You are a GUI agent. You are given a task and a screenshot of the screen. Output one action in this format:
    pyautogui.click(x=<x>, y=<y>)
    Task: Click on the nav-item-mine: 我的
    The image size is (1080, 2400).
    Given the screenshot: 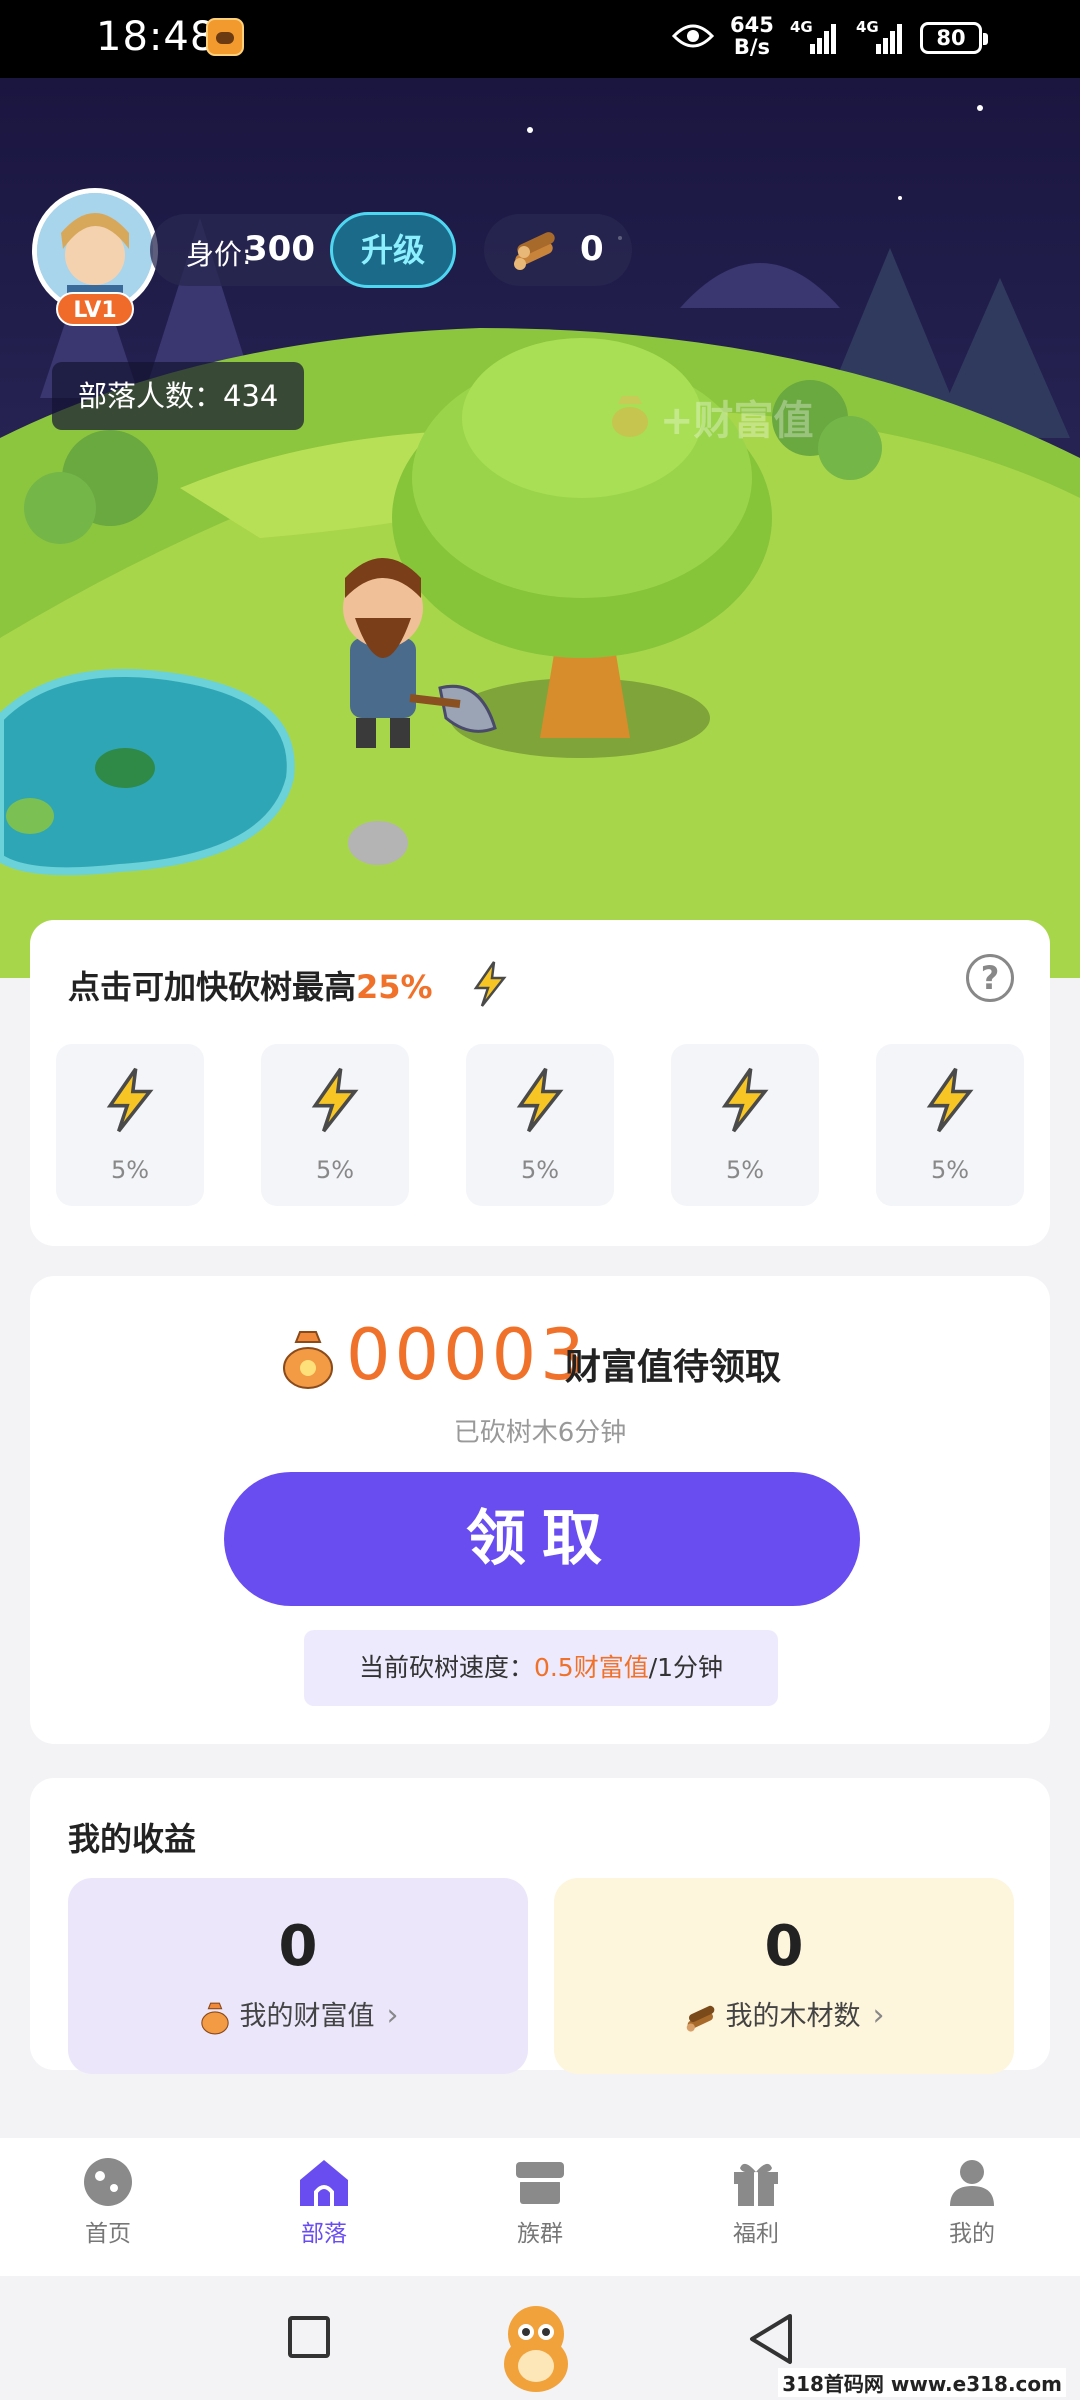 What is the action you would take?
    pyautogui.click(x=972, y=2201)
    